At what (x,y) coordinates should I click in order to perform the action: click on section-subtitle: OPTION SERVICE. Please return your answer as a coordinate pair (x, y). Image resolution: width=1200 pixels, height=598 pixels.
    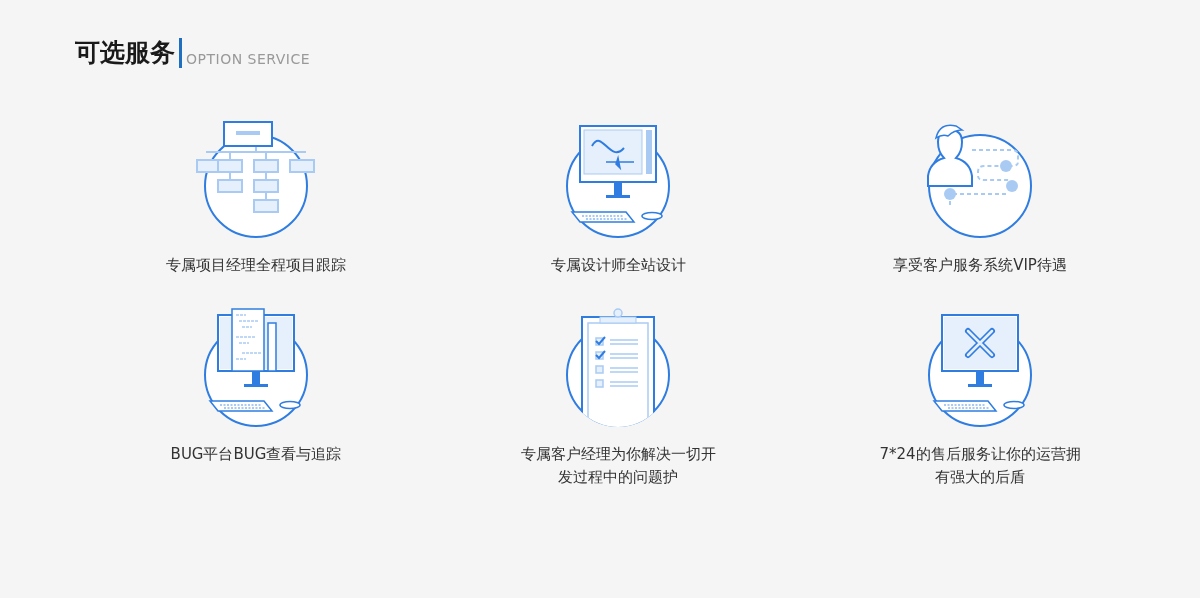
    Looking at the image, I should click on (248, 59).